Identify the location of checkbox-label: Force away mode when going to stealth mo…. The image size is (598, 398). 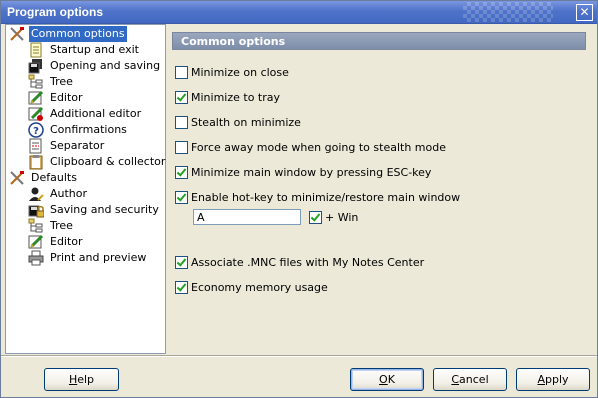
(318, 147).